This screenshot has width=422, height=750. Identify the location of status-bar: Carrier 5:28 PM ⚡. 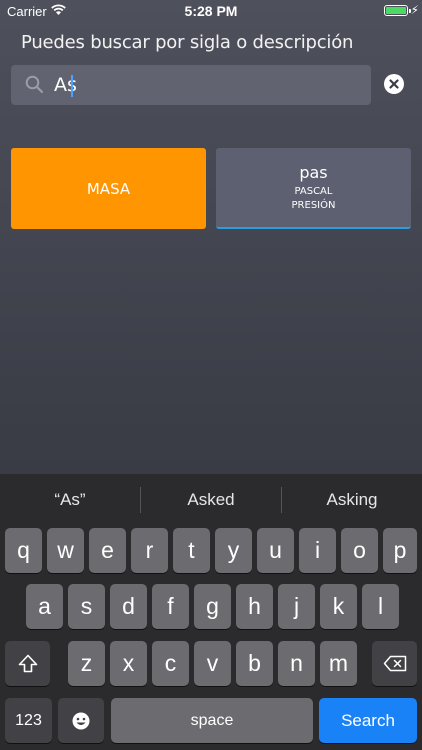
(211, 11).